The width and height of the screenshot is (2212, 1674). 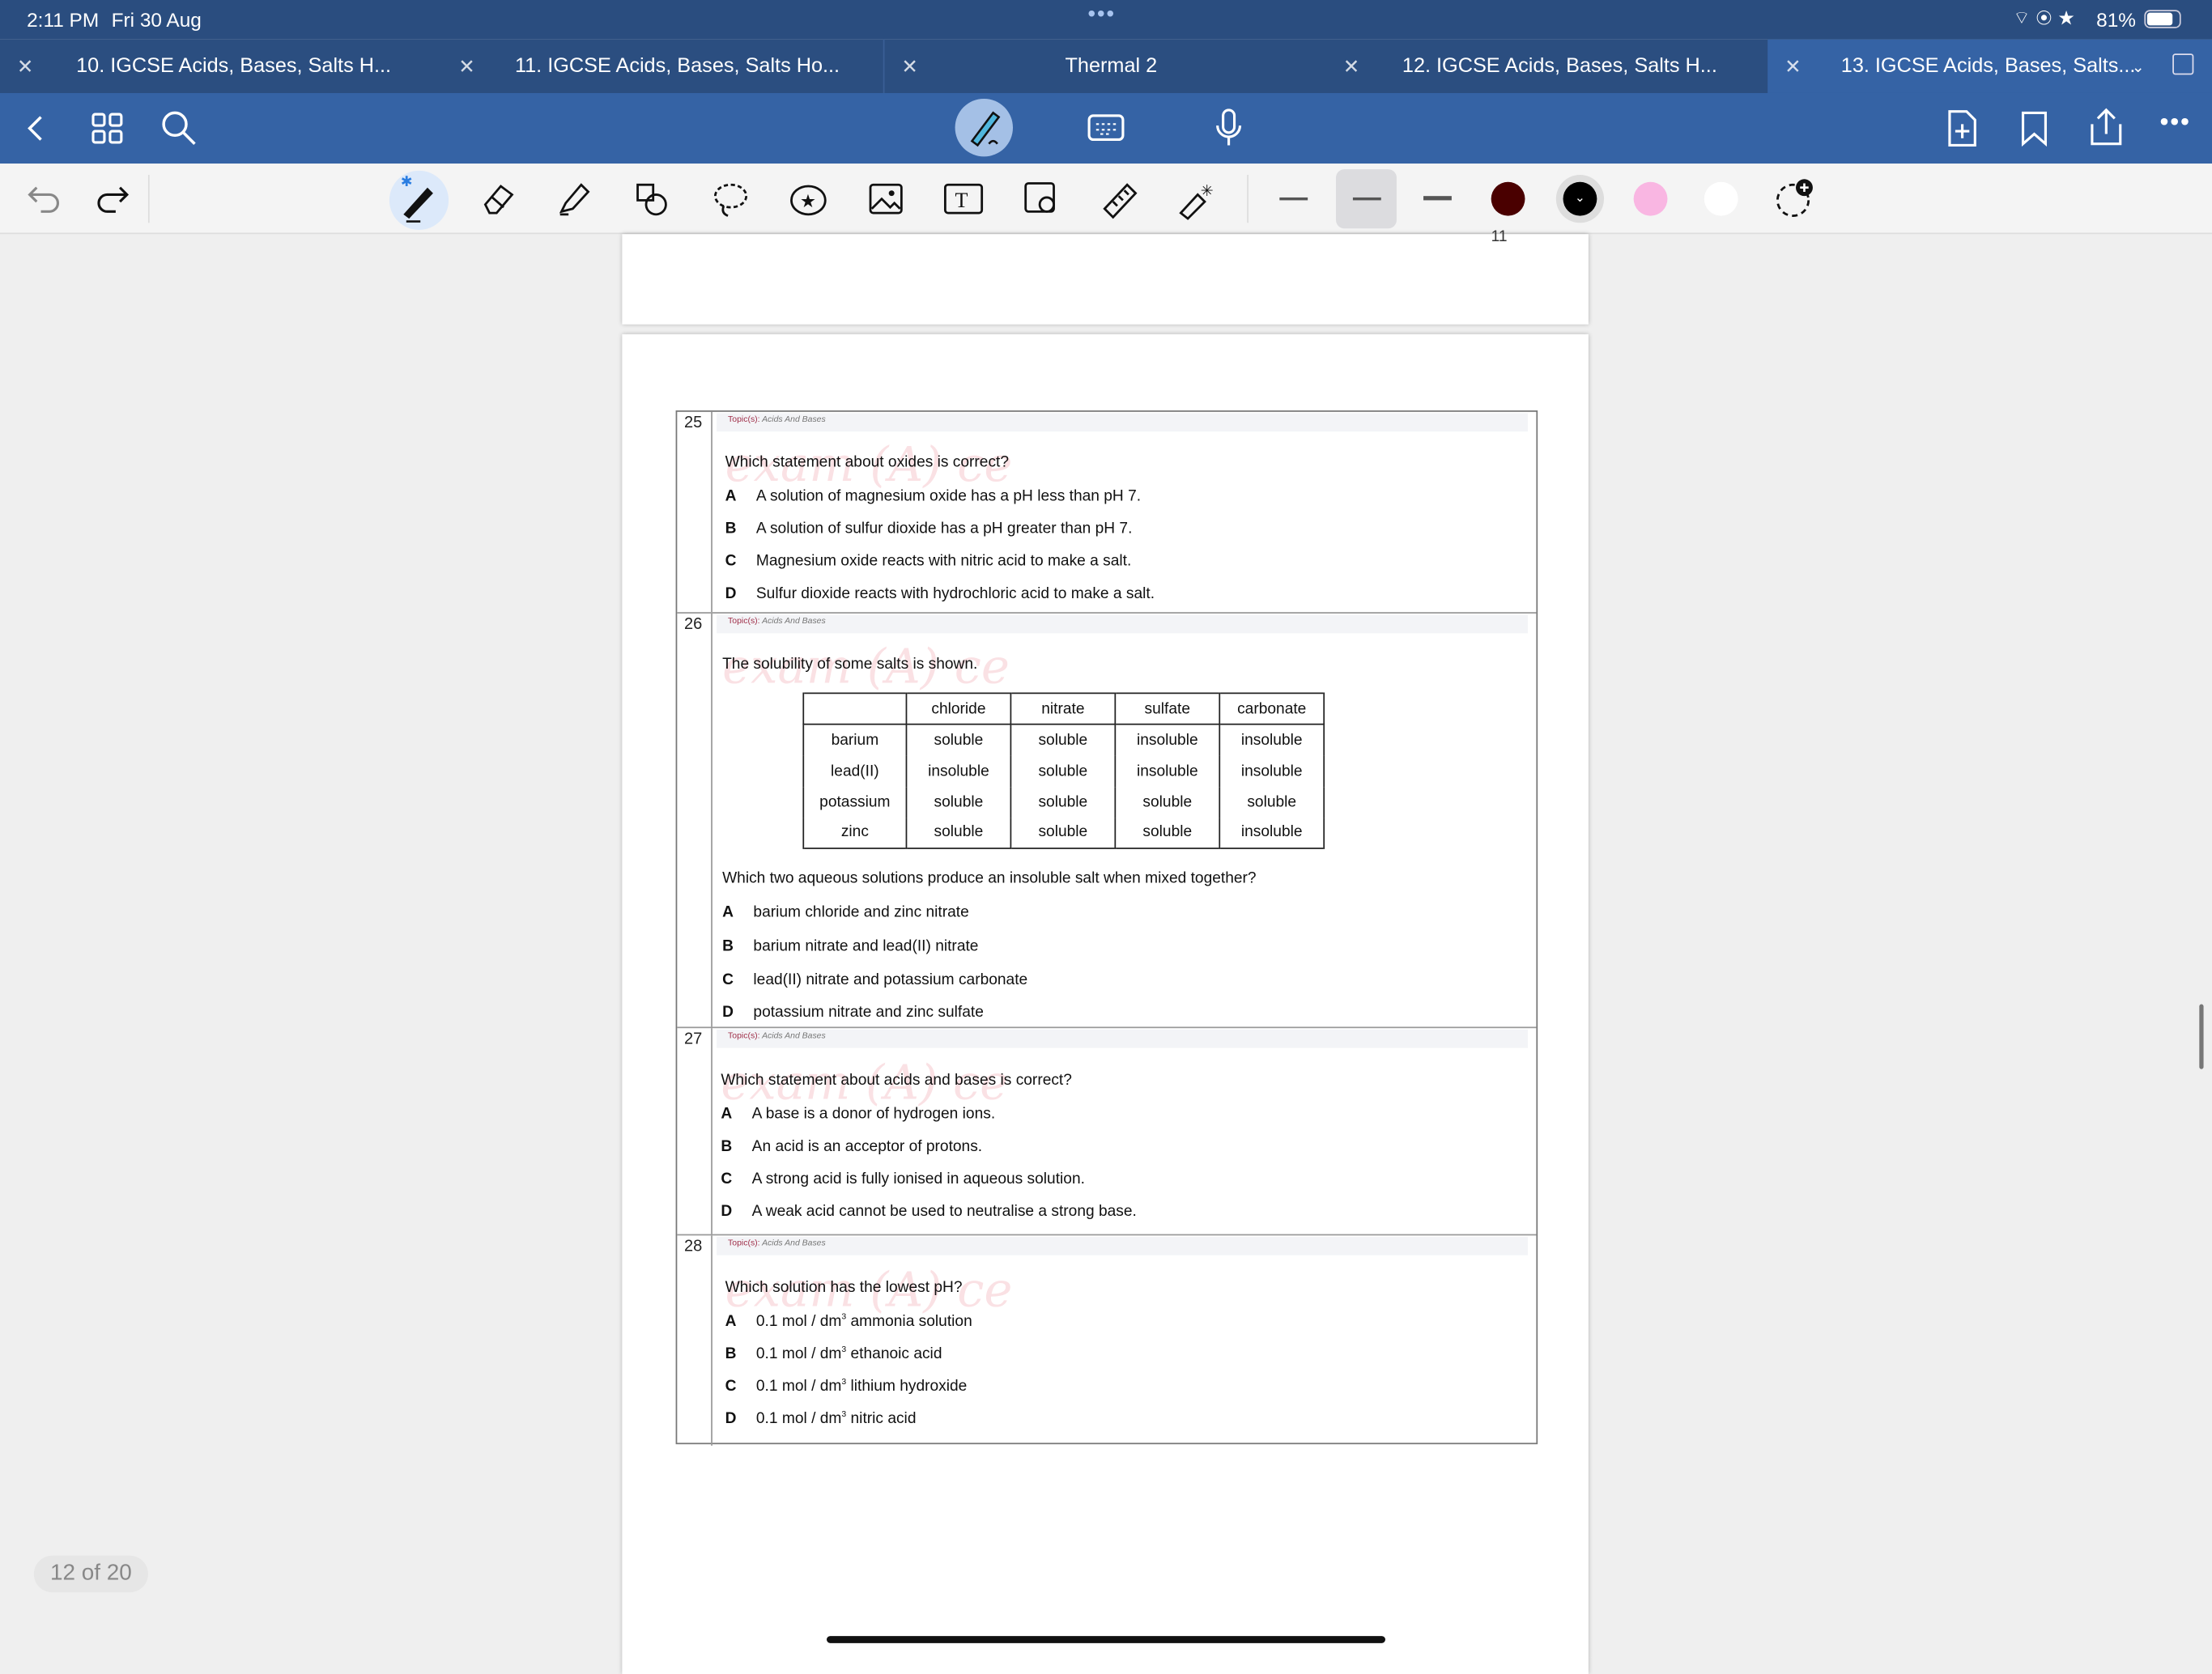 What do you see at coordinates (694, 1039) in the screenshot?
I see `question-number: 27` at bounding box center [694, 1039].